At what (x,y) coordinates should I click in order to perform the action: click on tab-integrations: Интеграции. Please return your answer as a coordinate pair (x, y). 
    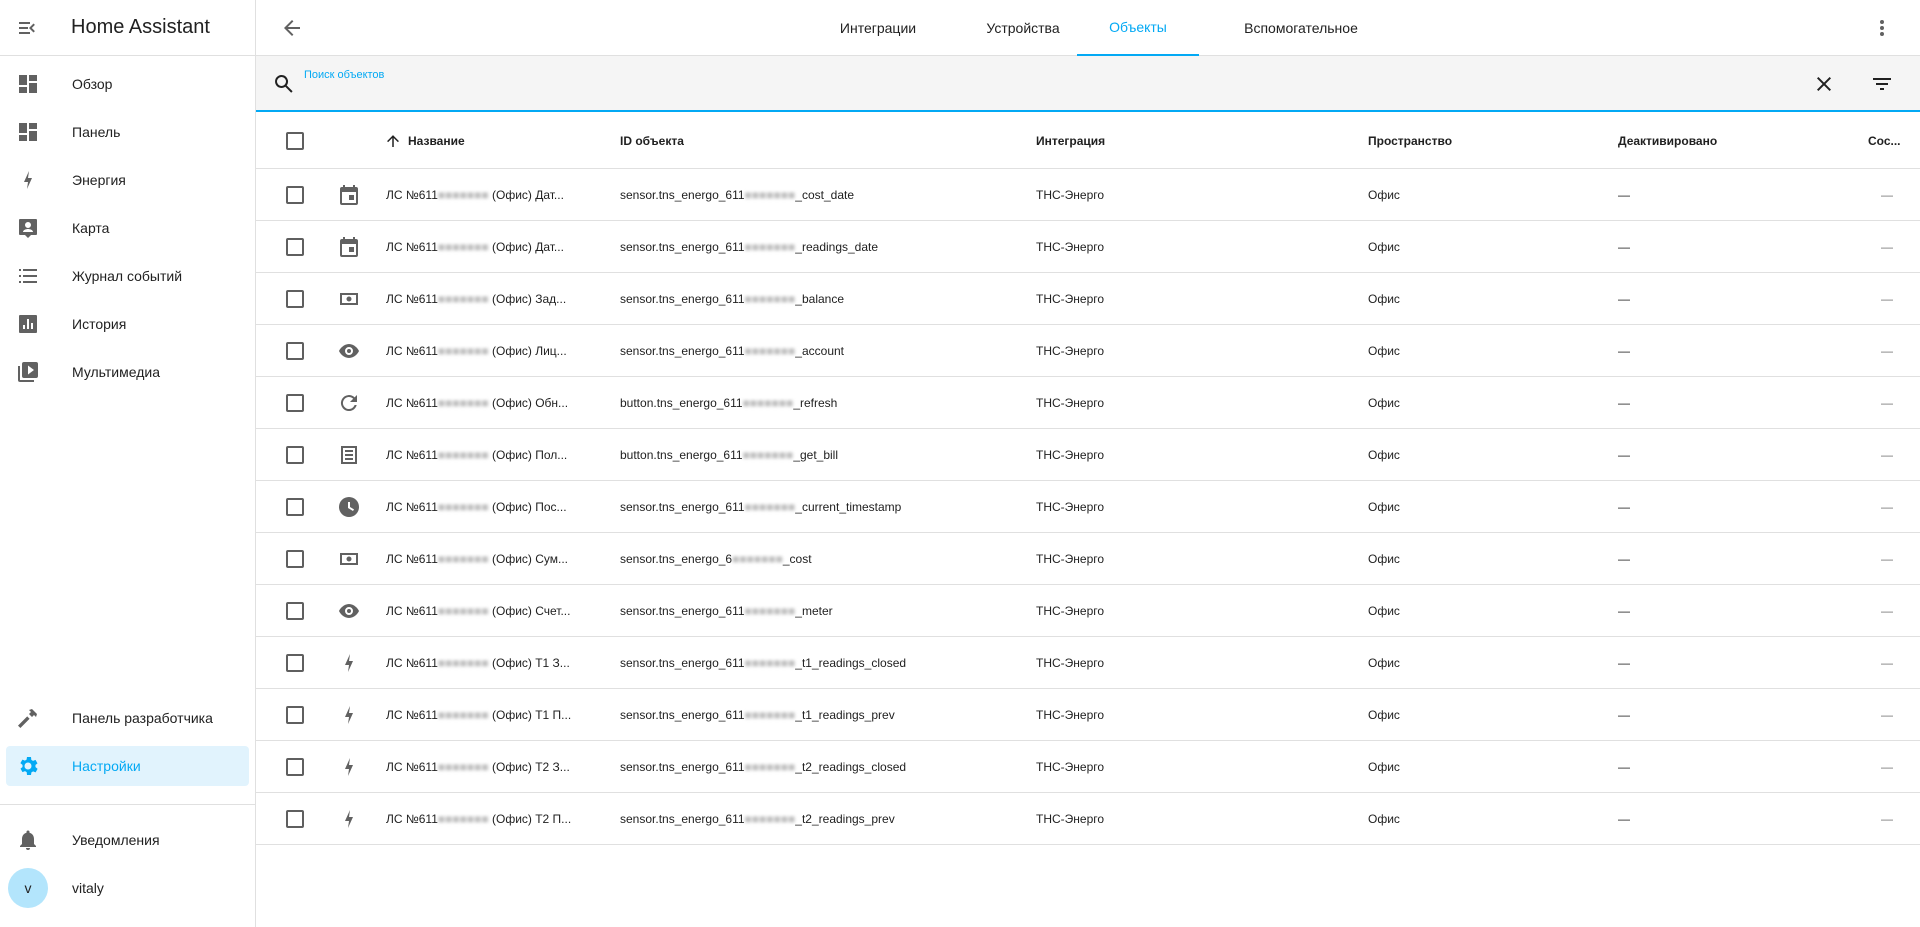
    Looking at the image, I should click on (878, 28).